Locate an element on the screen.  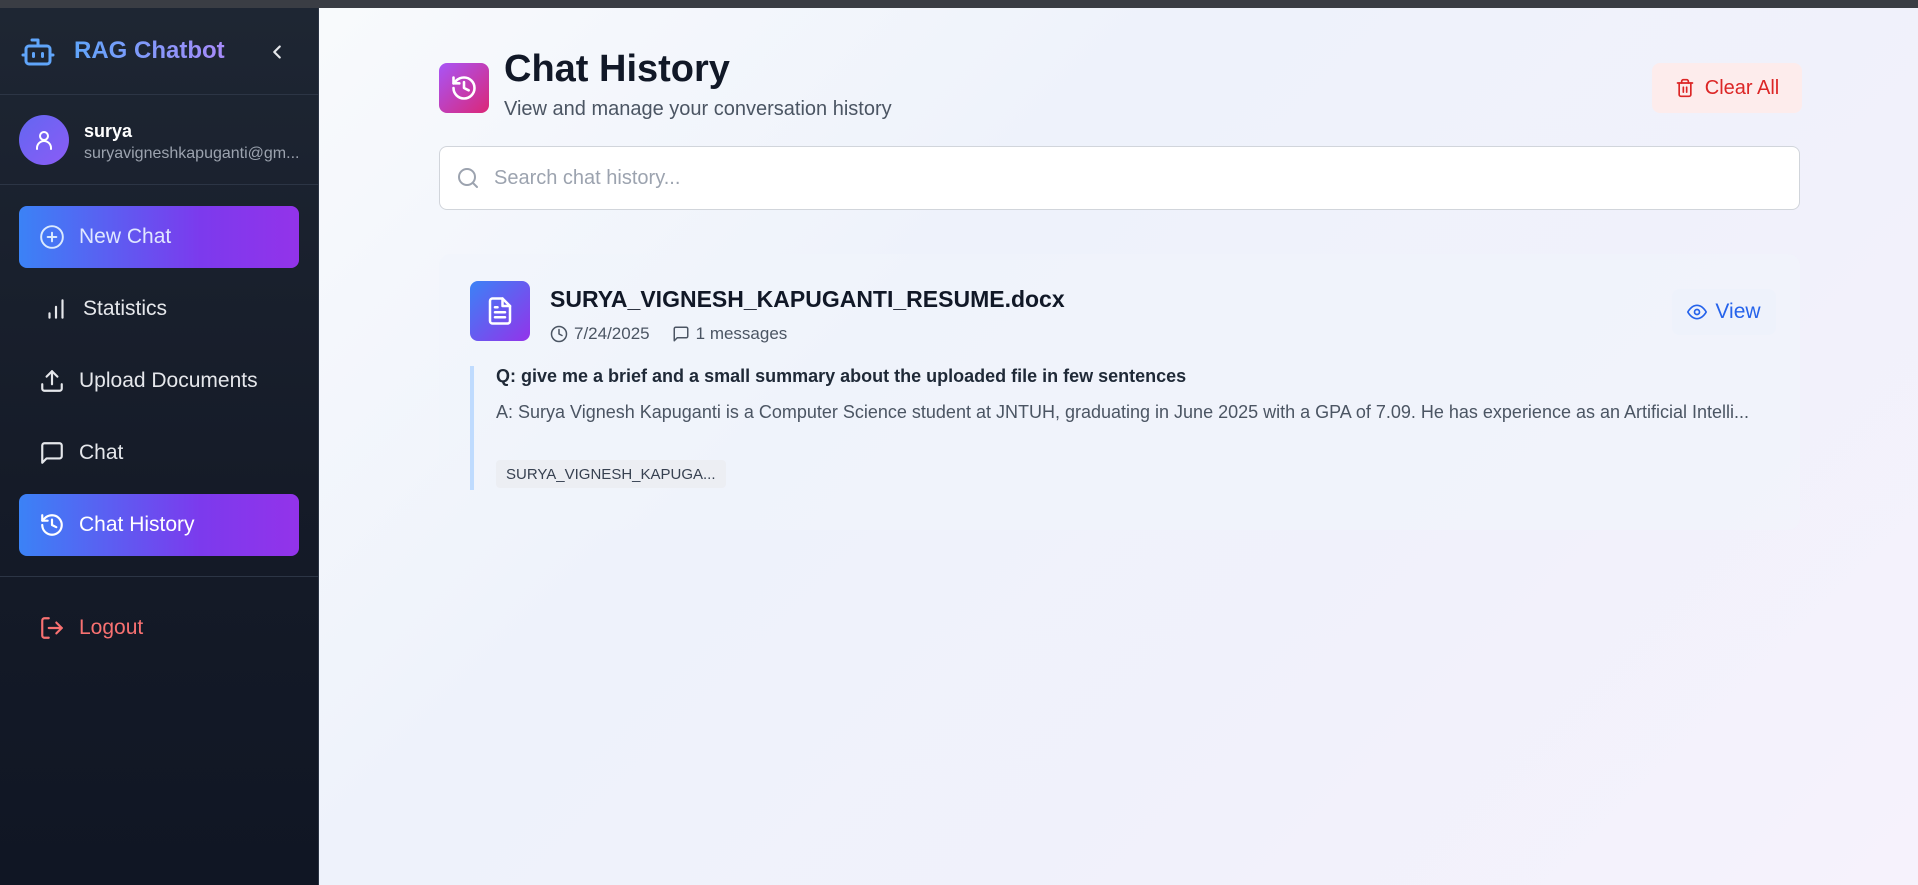
search-input is located at coordinates (1134, 178).